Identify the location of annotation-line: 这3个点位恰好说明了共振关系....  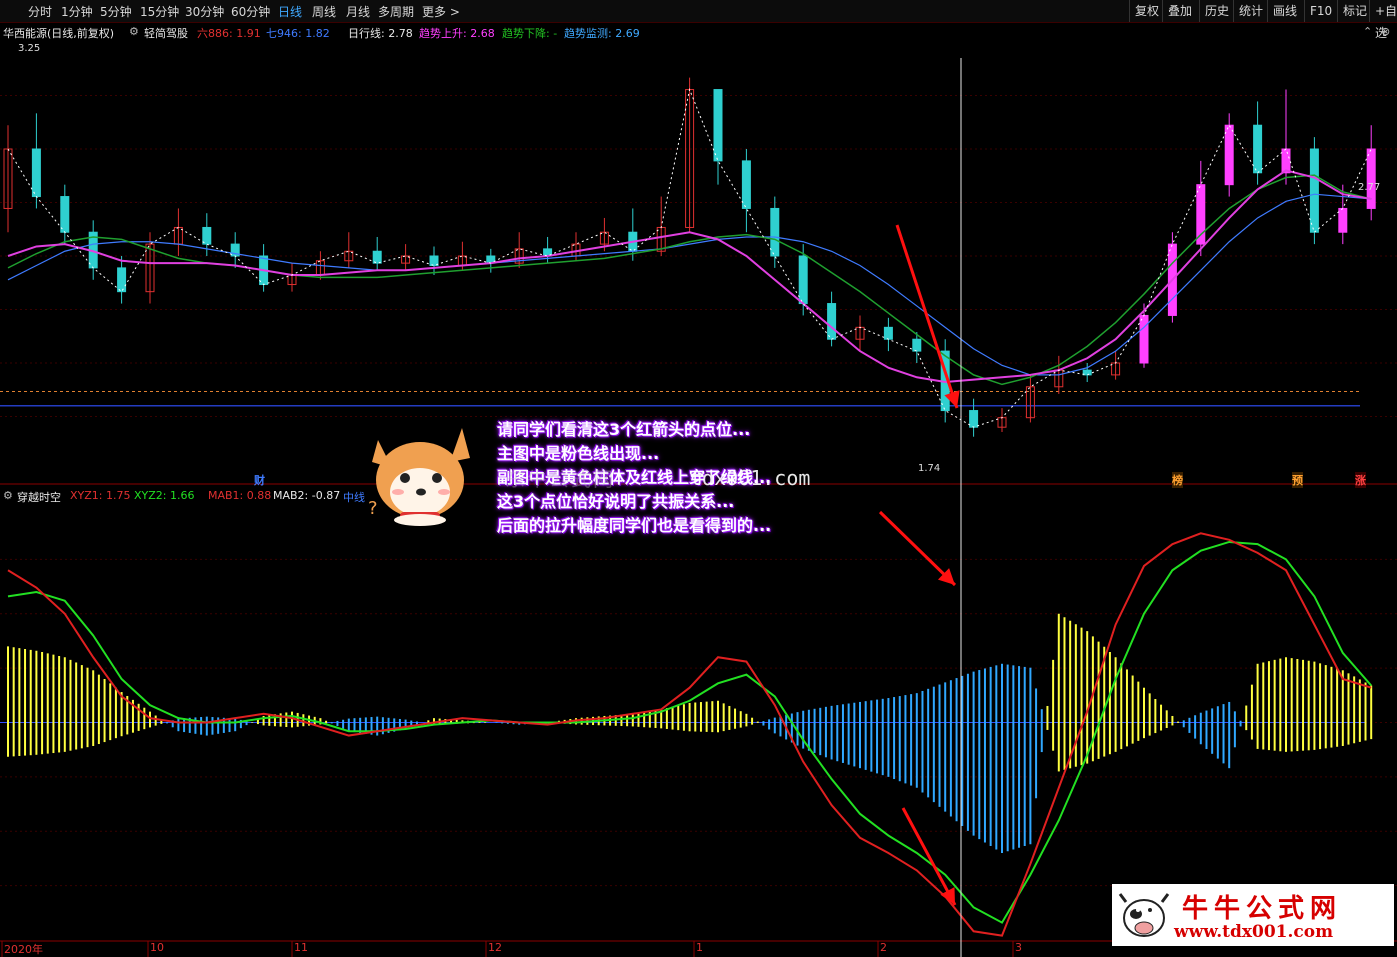
(616, 501).